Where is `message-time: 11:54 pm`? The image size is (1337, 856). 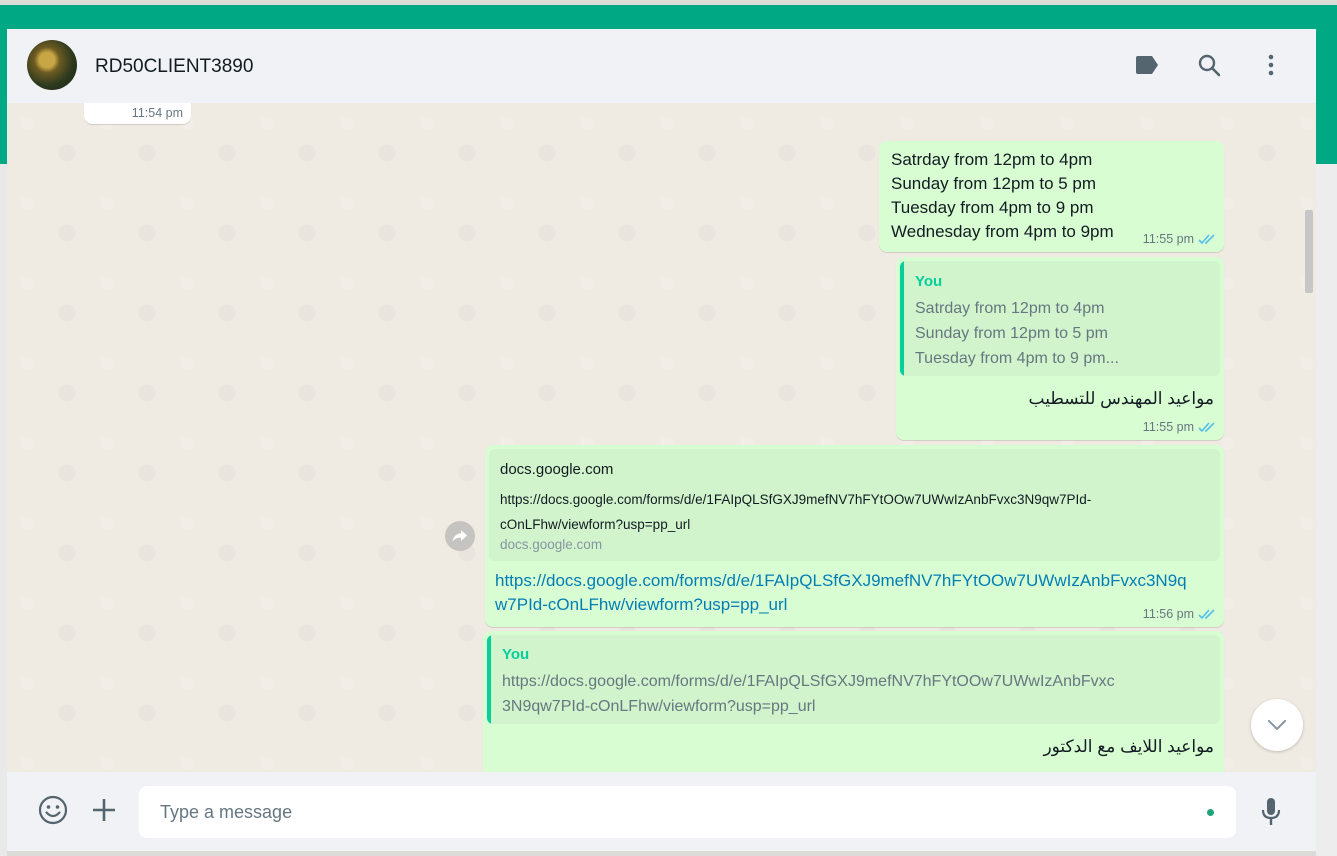 message-time: 11:54 pm is located at coordinates (157, 113).